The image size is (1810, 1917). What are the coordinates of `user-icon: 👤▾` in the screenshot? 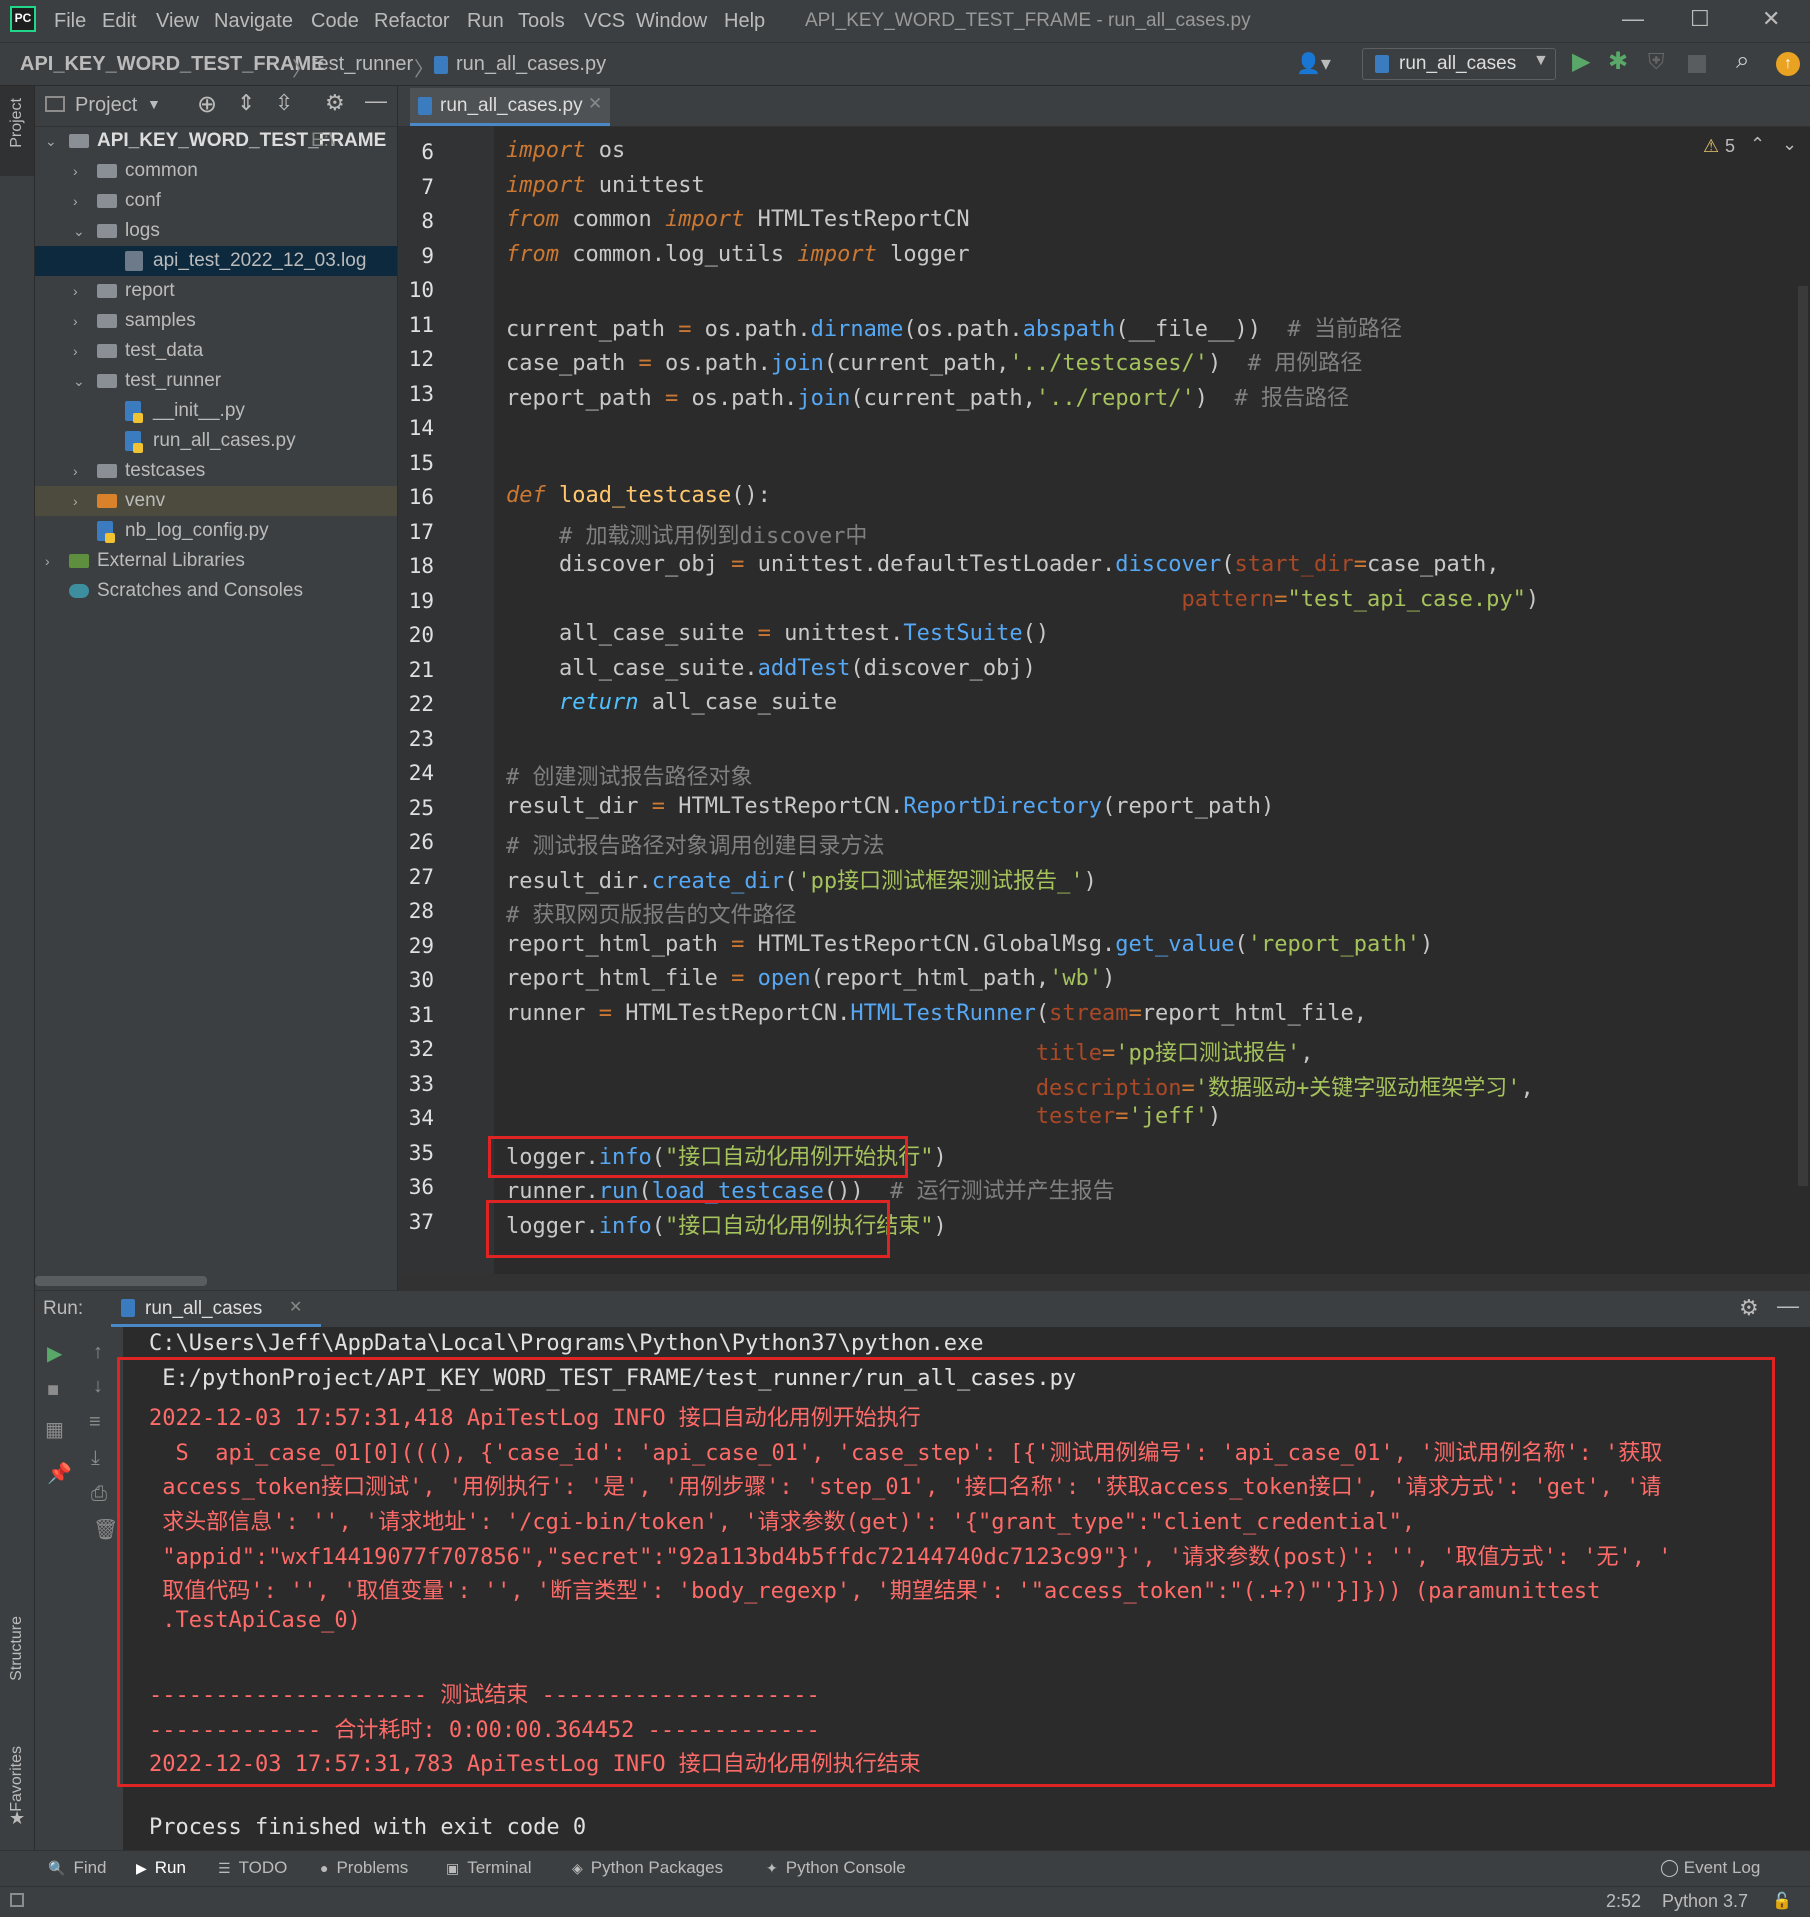 It's located at (1313, 63).